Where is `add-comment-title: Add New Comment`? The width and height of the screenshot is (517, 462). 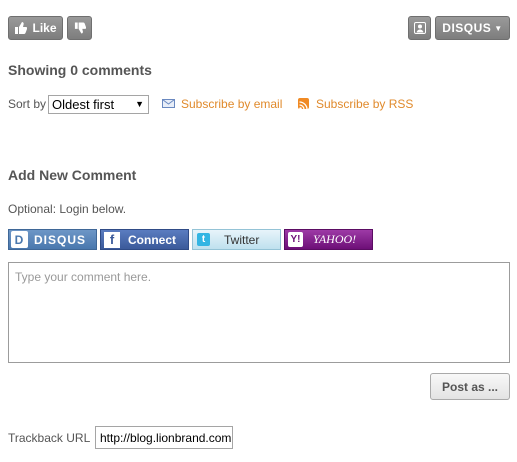 add-comment-title: Add New Comment is located at coordinates (72, 175).